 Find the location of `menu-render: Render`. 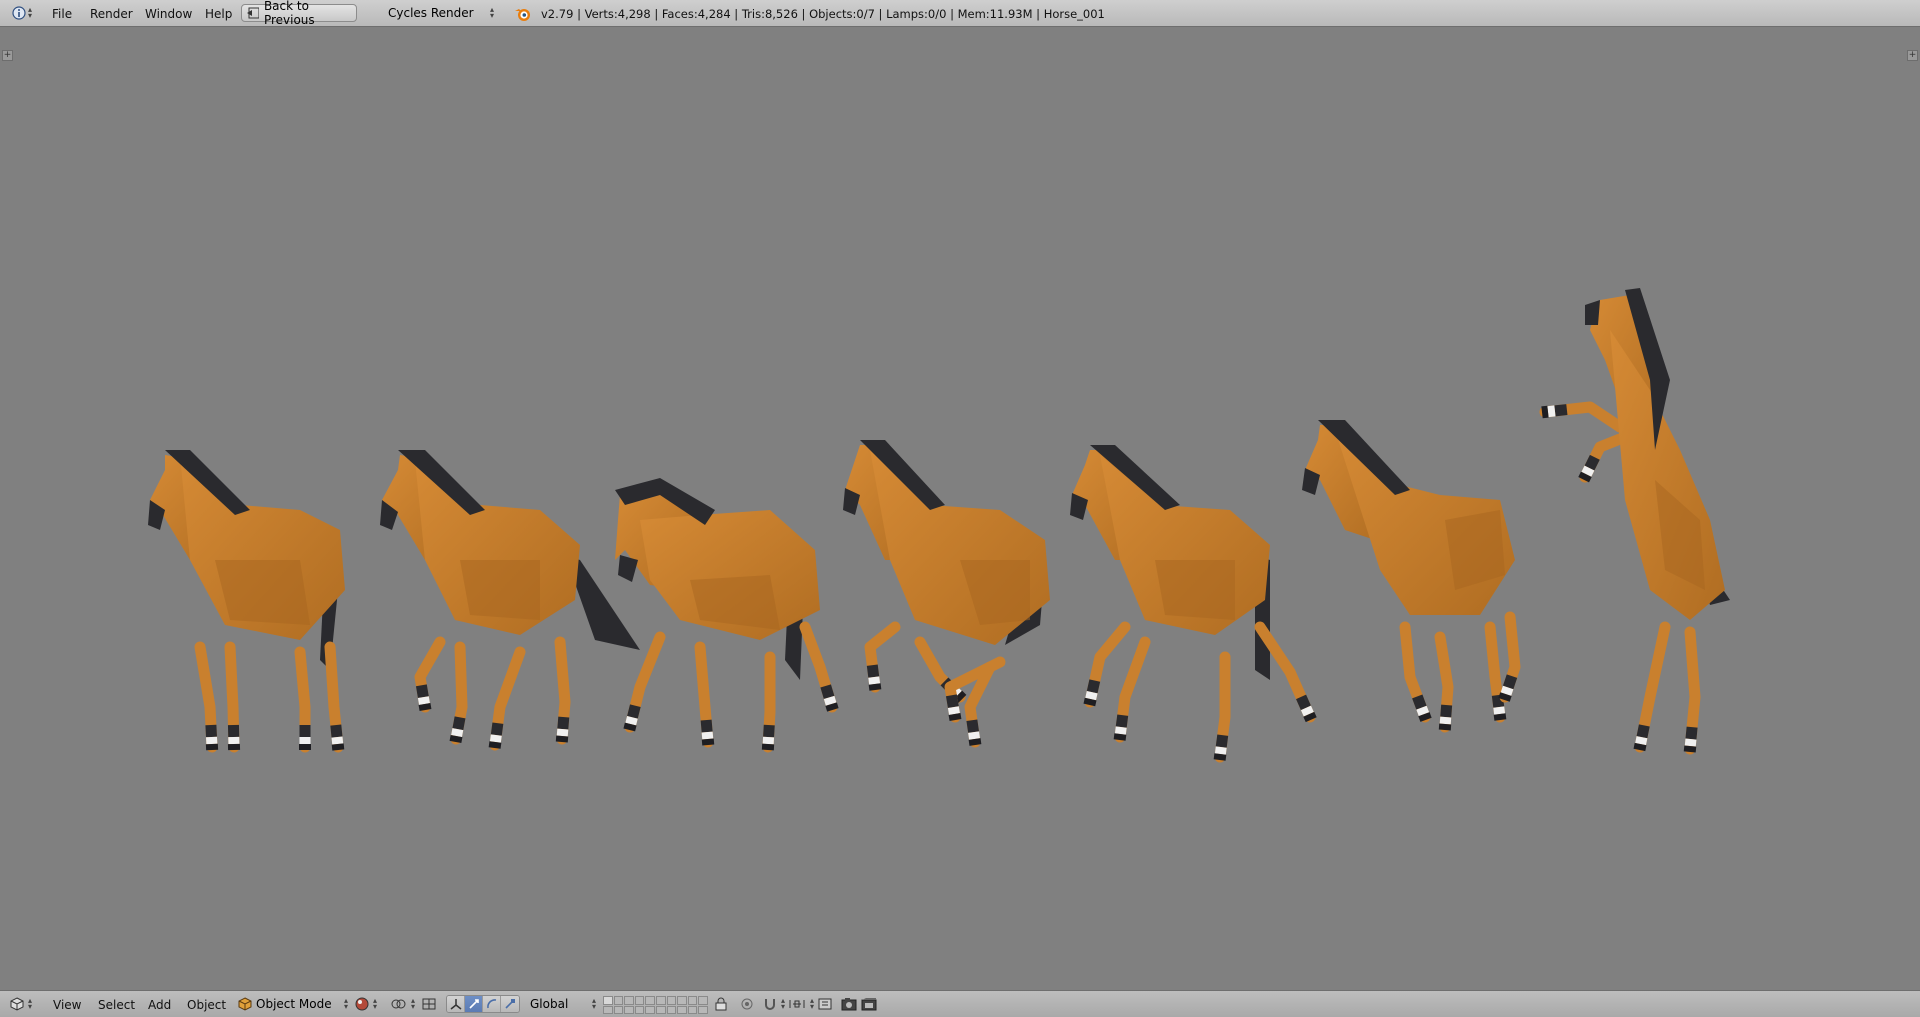

menu-render: Render is located at coordinates (111, 14).